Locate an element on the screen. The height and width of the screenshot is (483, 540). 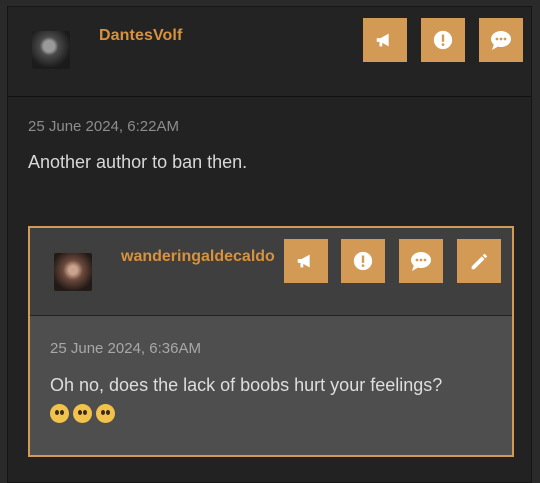
pencil-icon is located at coordinates (479, 261).